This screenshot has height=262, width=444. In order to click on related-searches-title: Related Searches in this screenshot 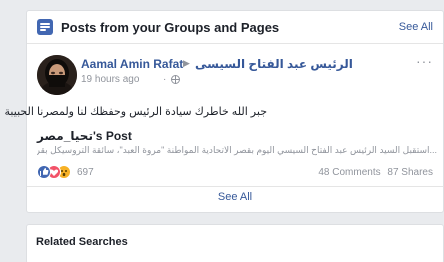, I will do `click(82, 242)`.